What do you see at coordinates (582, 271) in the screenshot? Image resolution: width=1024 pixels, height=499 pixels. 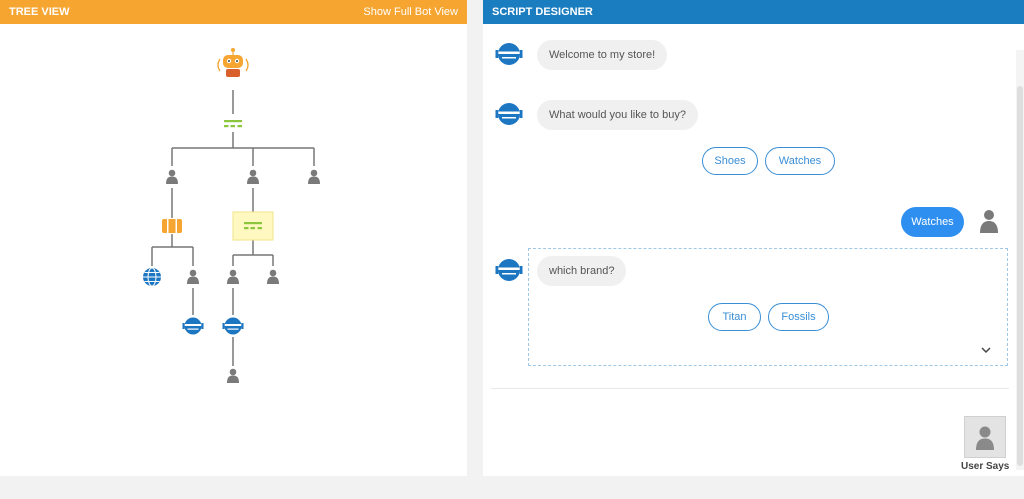 I see `bot-message-bubble: which brand?` at bounding box center [582, 271].